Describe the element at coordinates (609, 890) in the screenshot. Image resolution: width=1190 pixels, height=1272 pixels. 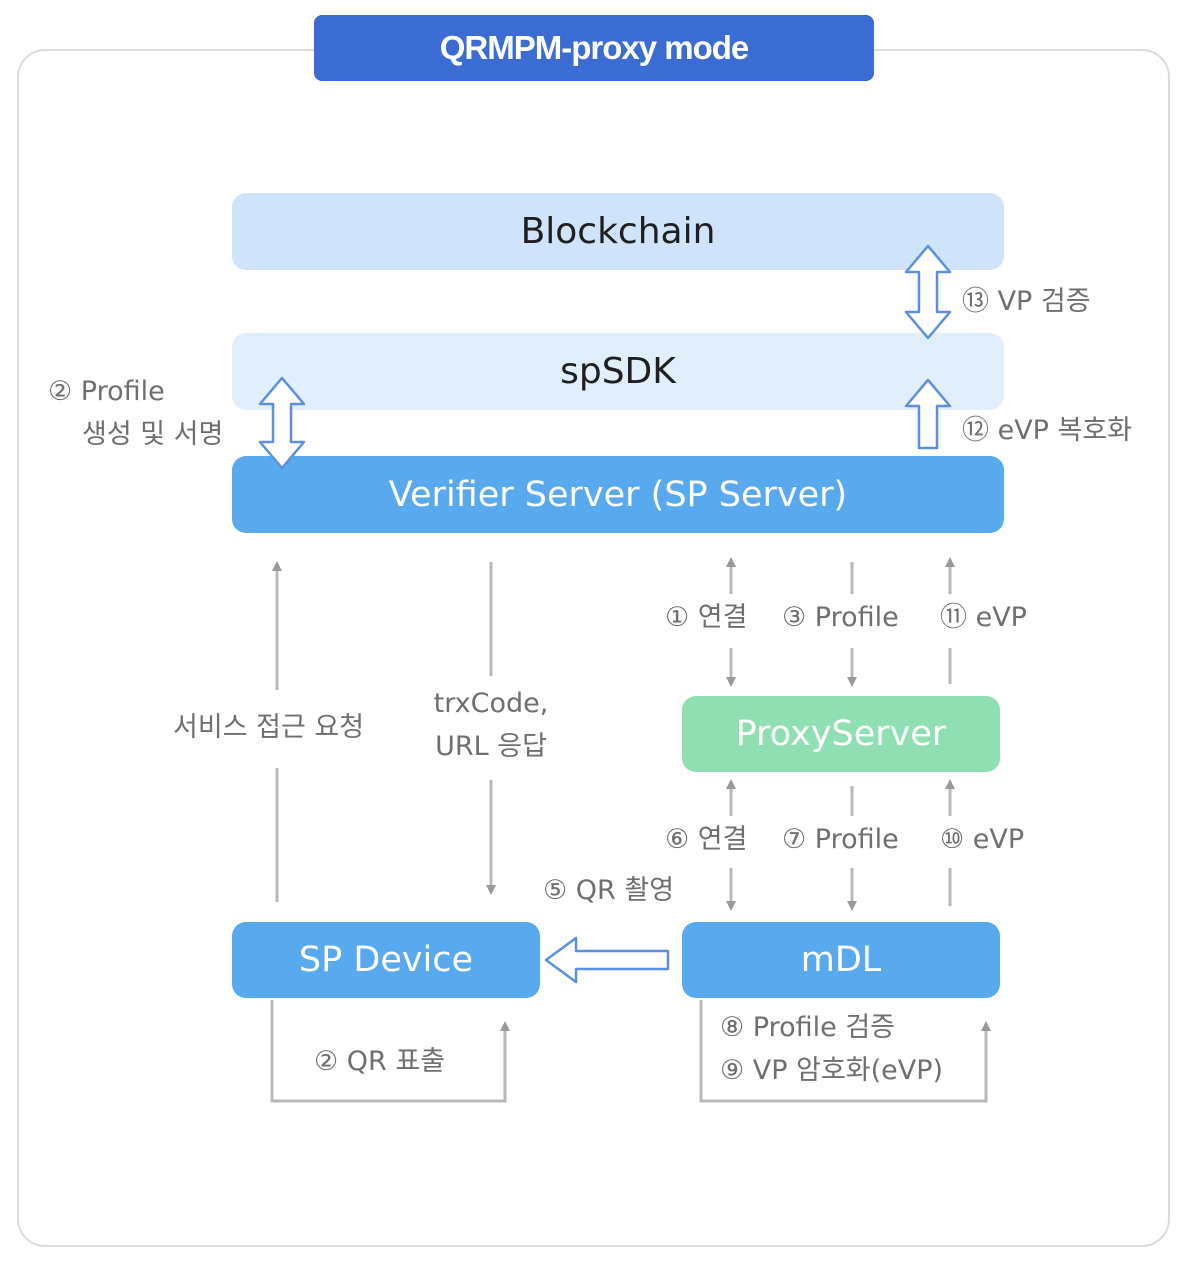
I see `qr-scan-label: ⑤ QR 촬영` at that location.